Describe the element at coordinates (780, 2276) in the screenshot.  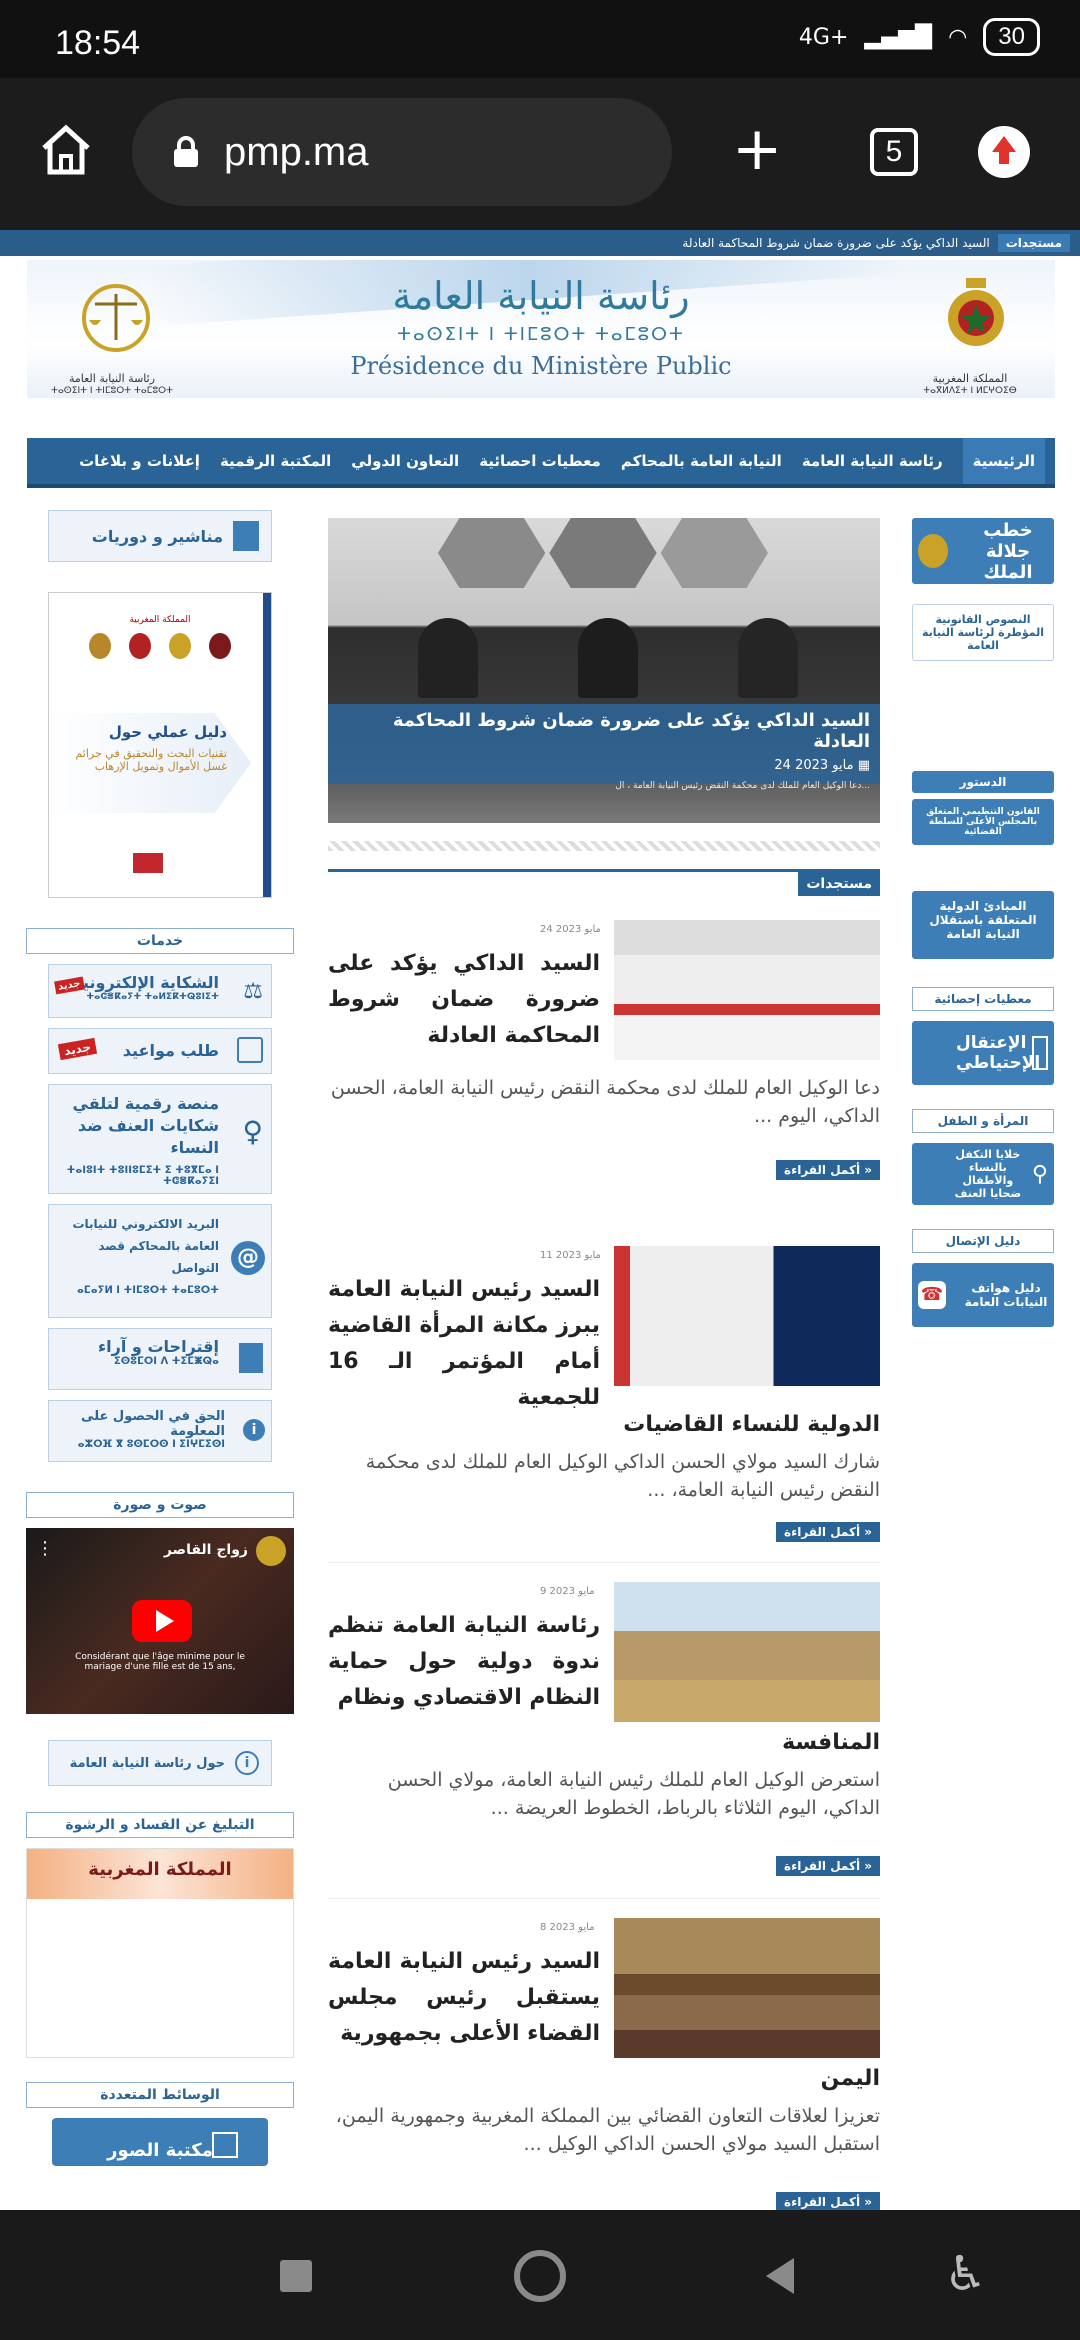
I see `back-triangle-icon` at that location.